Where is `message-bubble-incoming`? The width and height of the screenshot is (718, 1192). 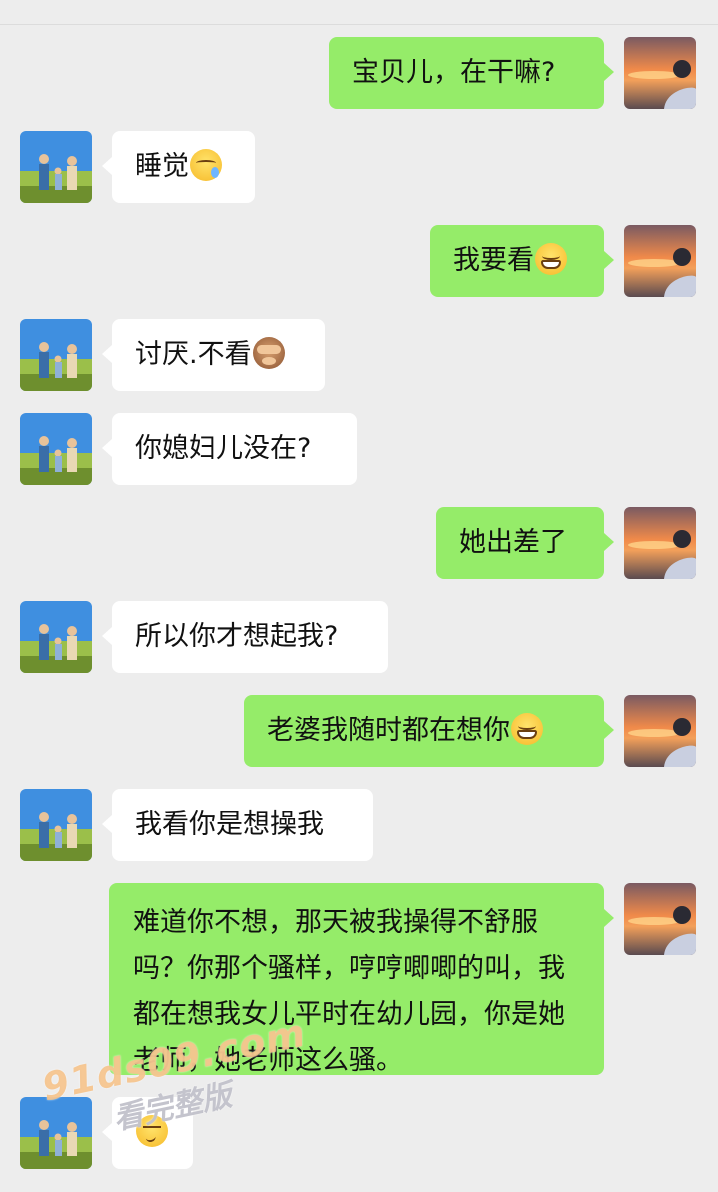
message-bubble-incoming is located at coordinates (147, 1133).